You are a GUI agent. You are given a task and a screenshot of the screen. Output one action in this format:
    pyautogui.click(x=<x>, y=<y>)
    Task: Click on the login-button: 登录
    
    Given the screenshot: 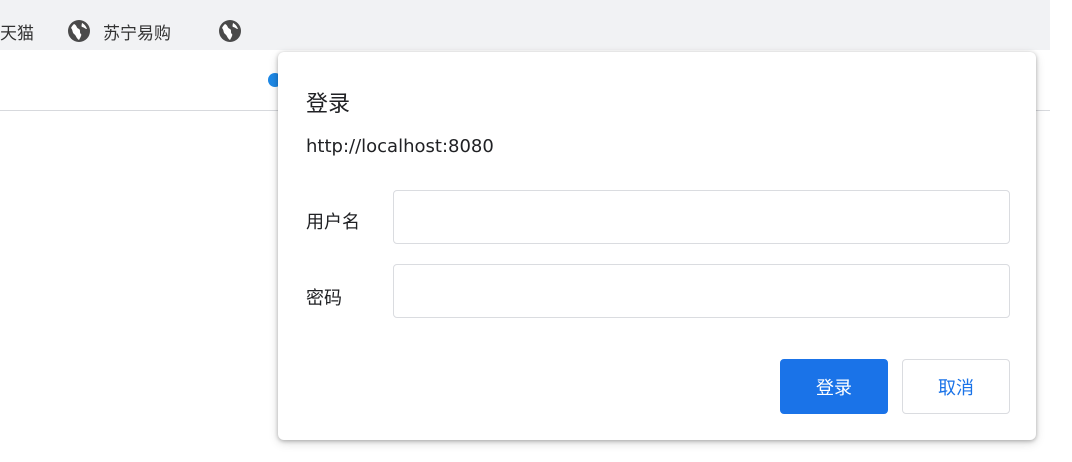 What is the action you would take?
    pyautogui.click(x=834, y=386)
    